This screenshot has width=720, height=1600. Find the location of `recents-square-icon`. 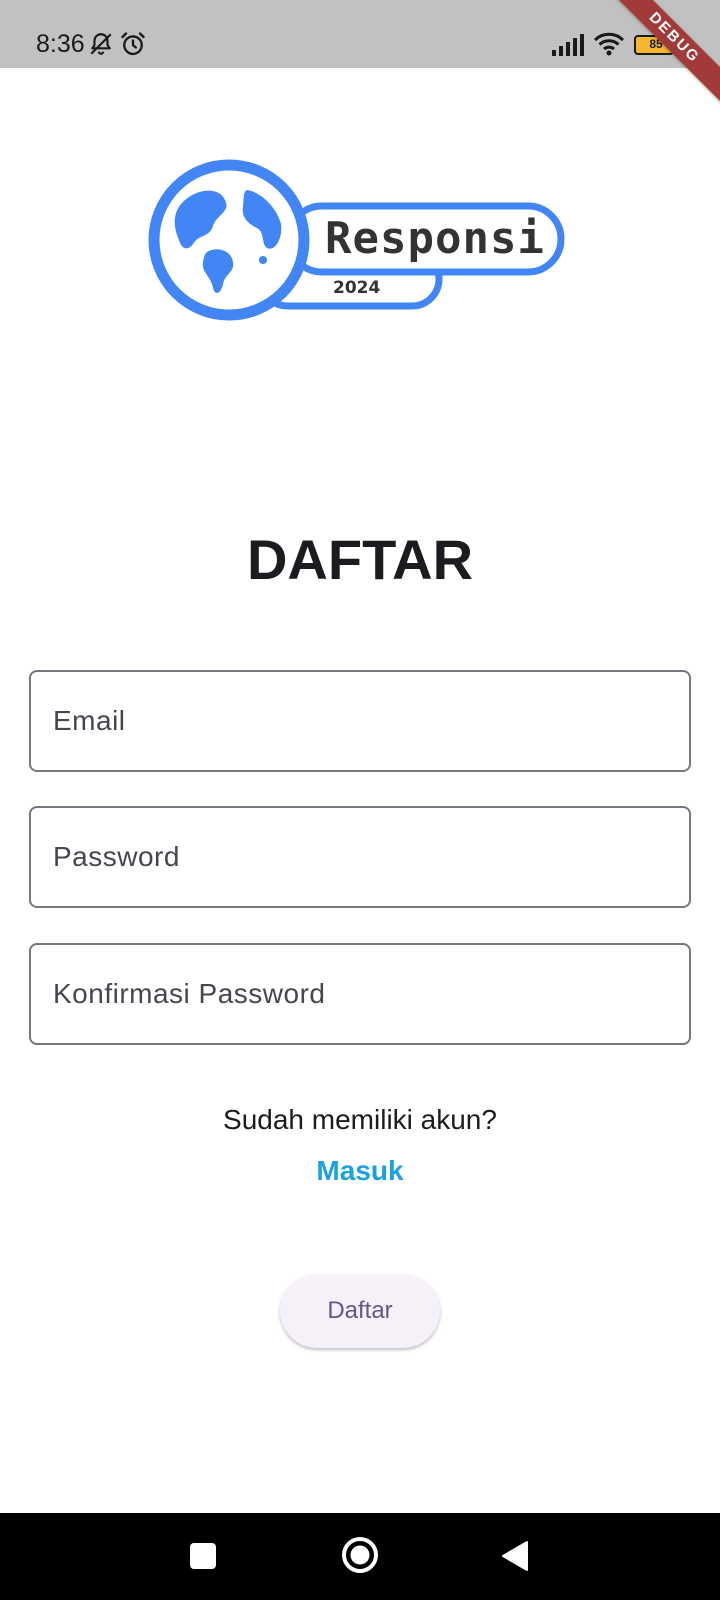

recents-square-icon is located at coordinates (203, 1556).